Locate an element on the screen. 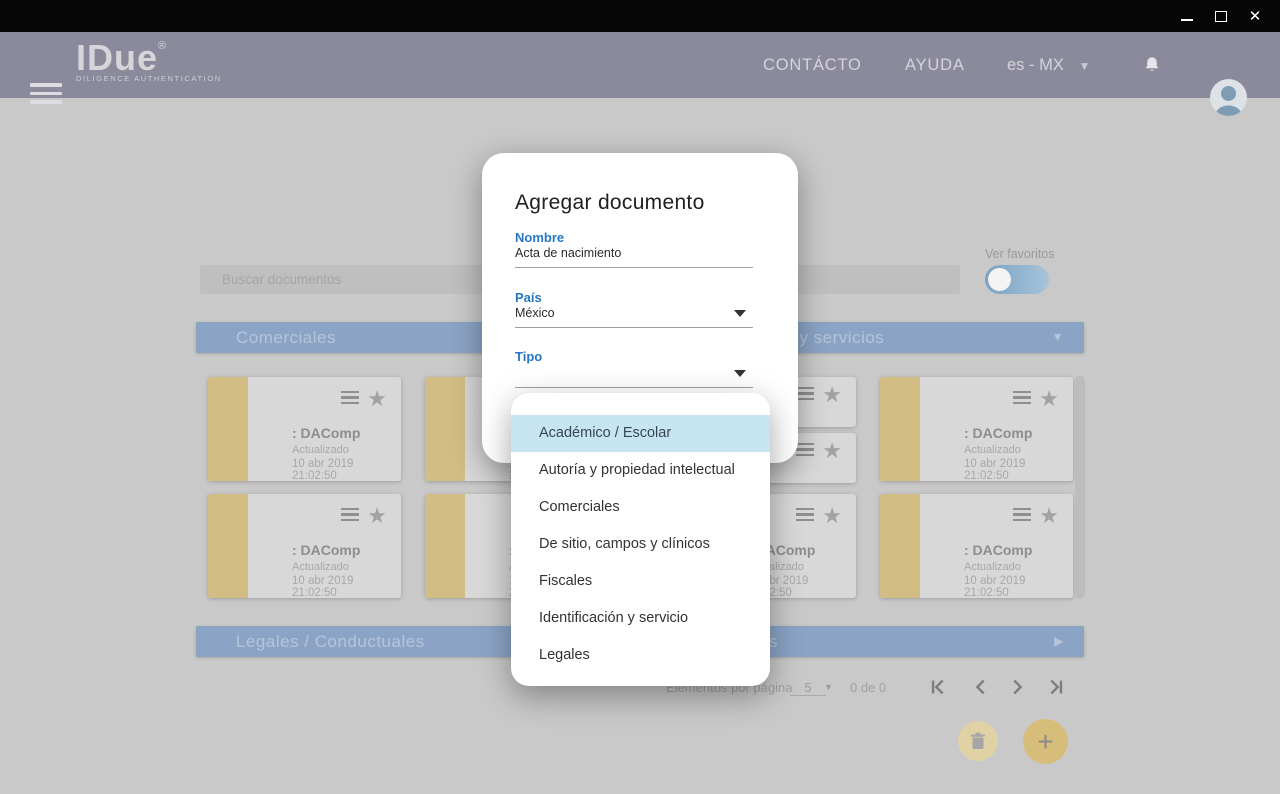  close-icon: ✕ is located at coordinates (1255, 16).